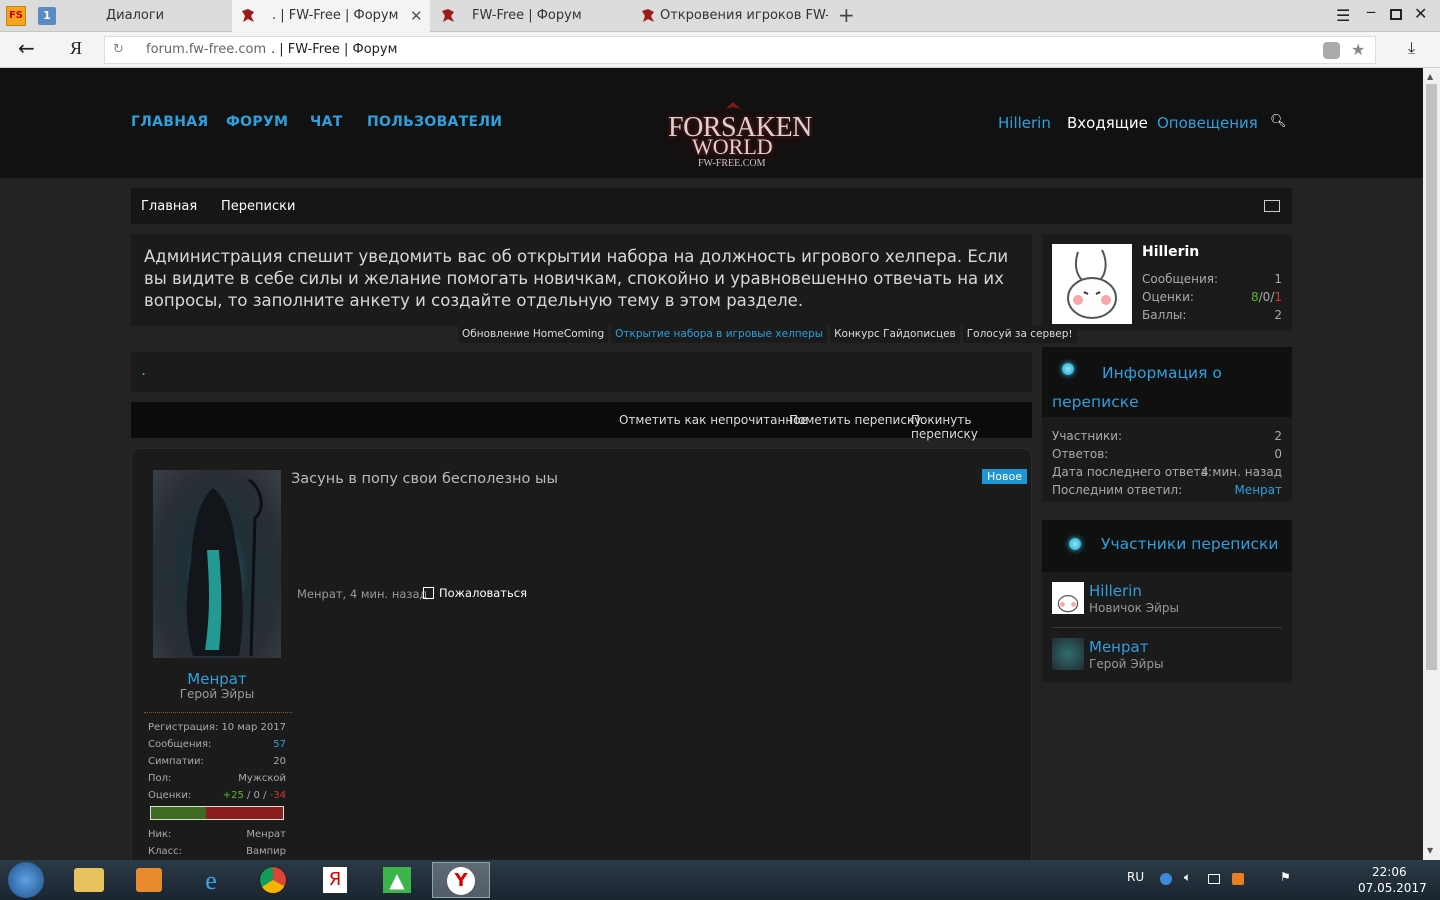  I want to click on page-scrollbar: ▲ ▼, so click(1431, 464).